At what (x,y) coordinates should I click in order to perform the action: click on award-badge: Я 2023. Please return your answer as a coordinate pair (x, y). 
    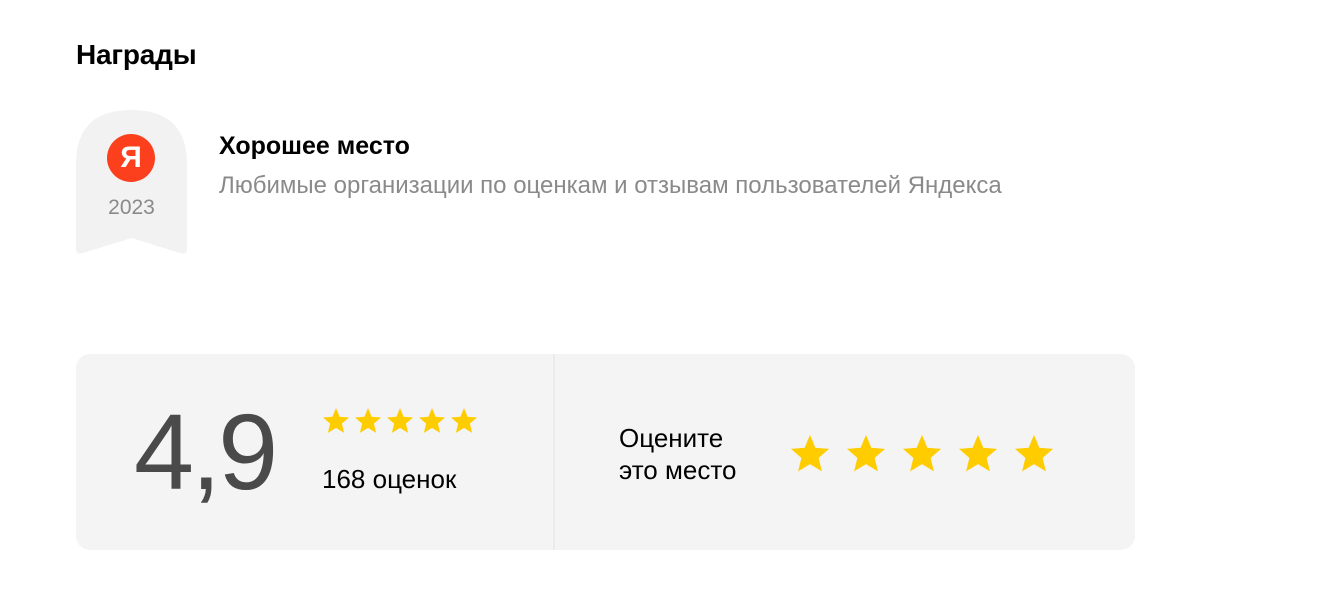
    Looking at the image, I should click on (131, 182).